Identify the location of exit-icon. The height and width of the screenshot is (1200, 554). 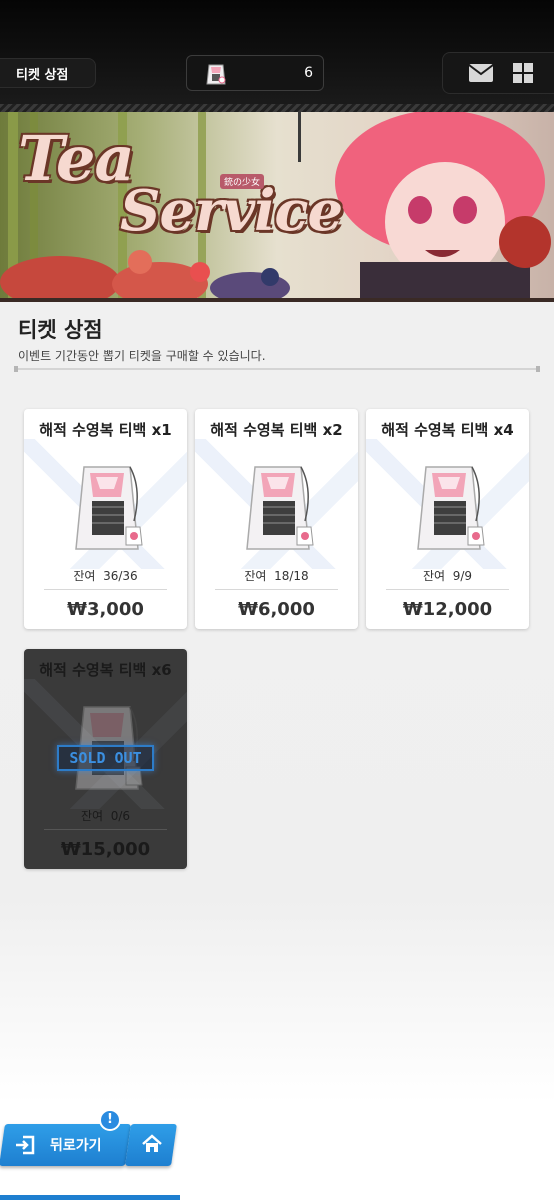
(25, 1145).